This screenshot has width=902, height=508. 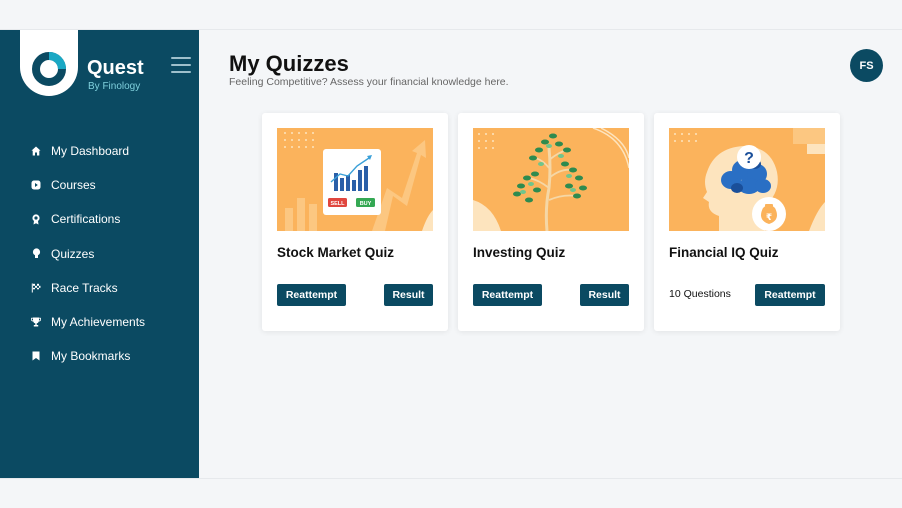 I want to click on question-mark-icon: ?, so click(x=749, y=158).